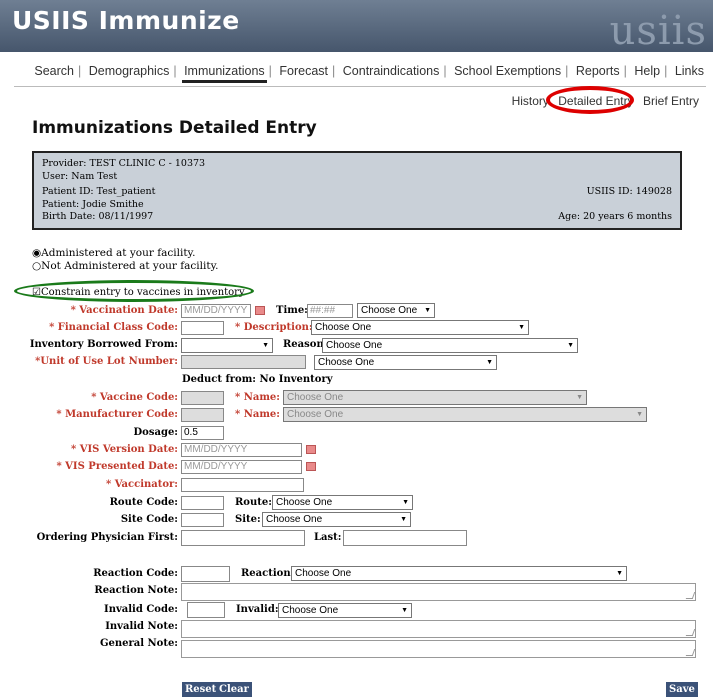 The width and height of the screenshot is (713, 698). I want to click on save-button: Save, so click(682, 689).